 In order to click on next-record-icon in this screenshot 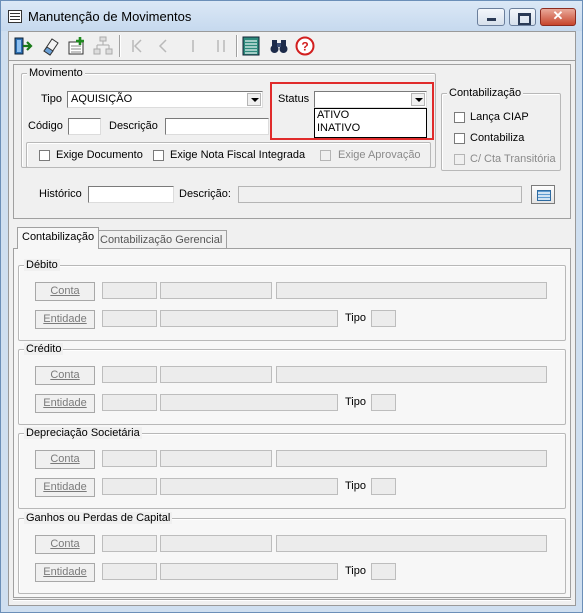, I will do `click(193, 46)`.